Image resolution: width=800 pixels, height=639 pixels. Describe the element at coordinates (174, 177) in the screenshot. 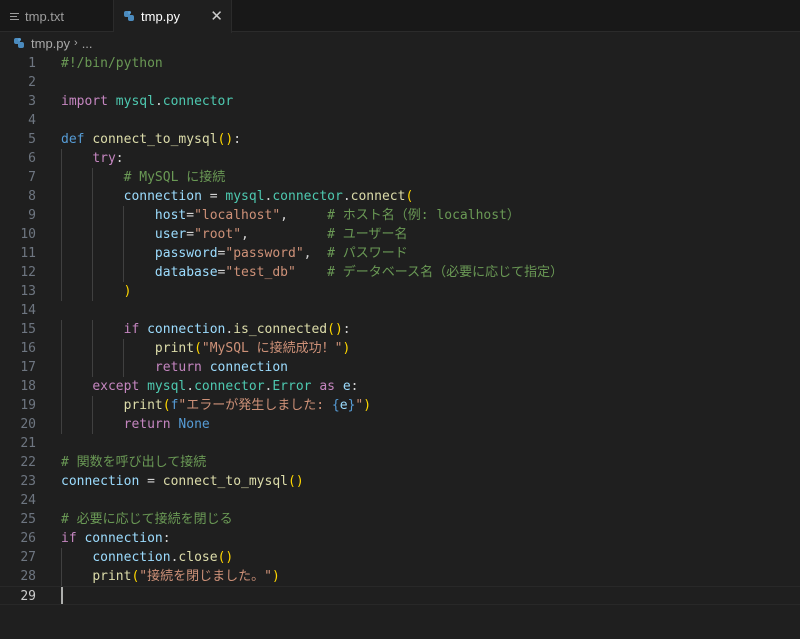

I see `line-code: # MySQL に接続` at that location.